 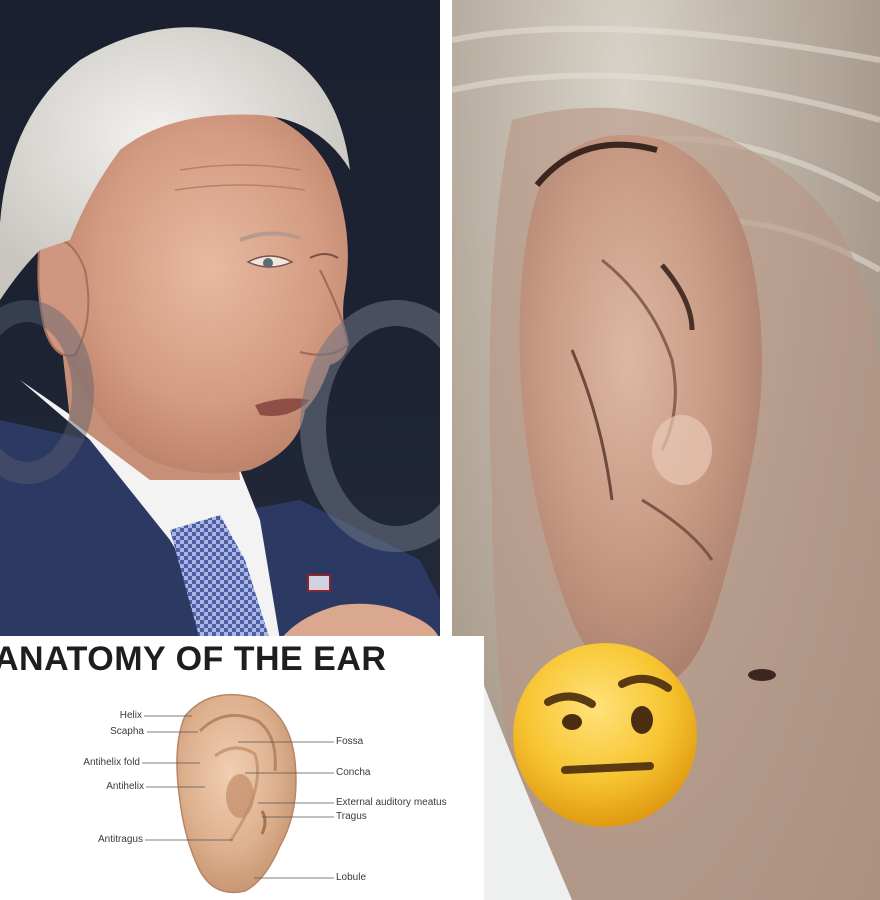 I want to click on label-antitragus: Antitragus, so click(x=120, y=839).